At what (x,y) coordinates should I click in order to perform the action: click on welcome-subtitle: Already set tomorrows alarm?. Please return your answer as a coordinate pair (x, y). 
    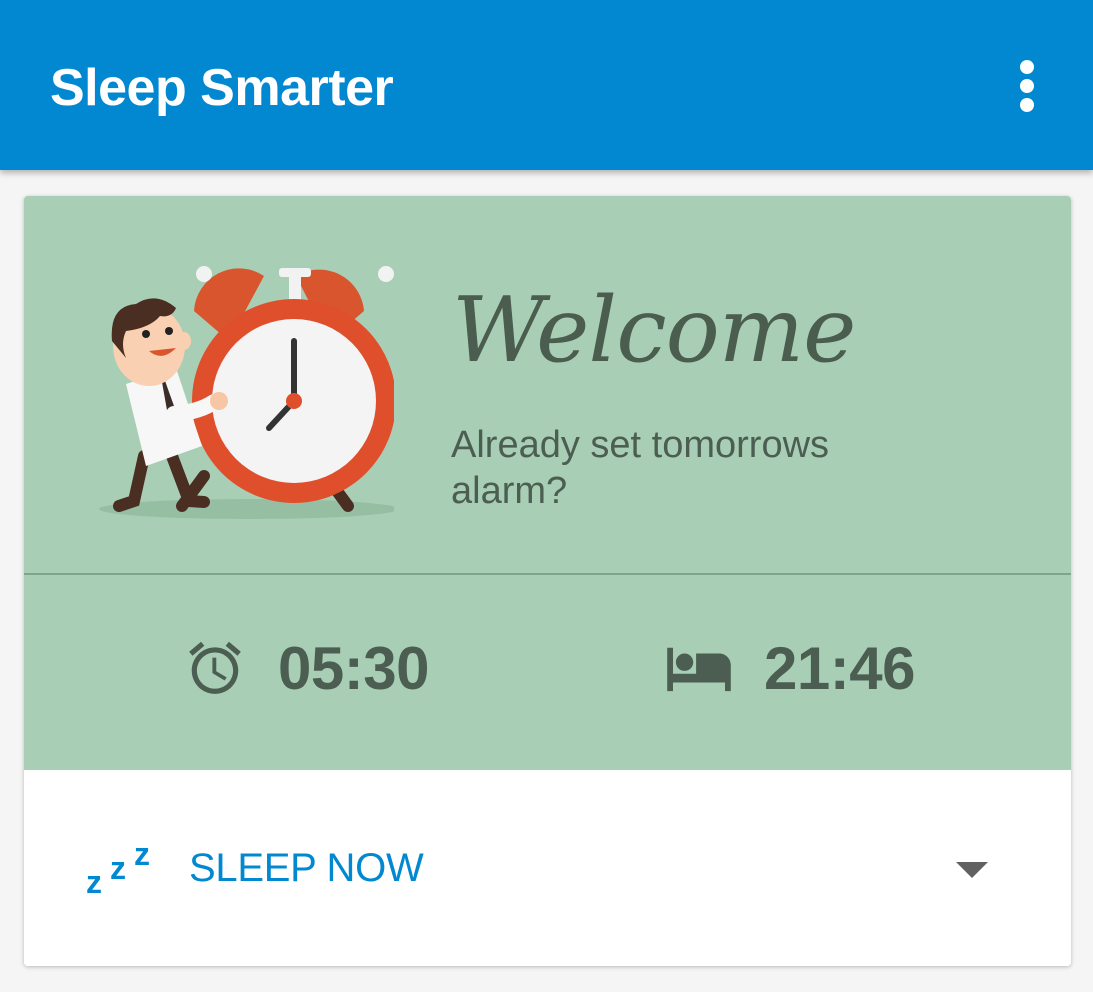
    Looking at the image, I should click on (640, 468).